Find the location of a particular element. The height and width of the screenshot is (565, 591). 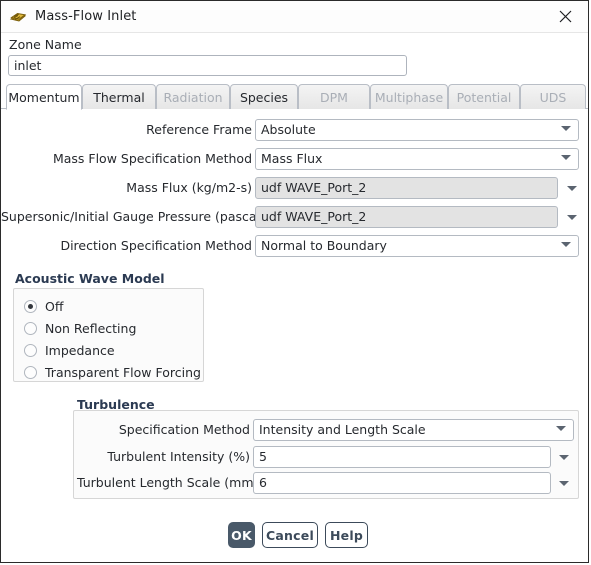

combo-4: Normal to Boundary is located at coordinates (417, 246).